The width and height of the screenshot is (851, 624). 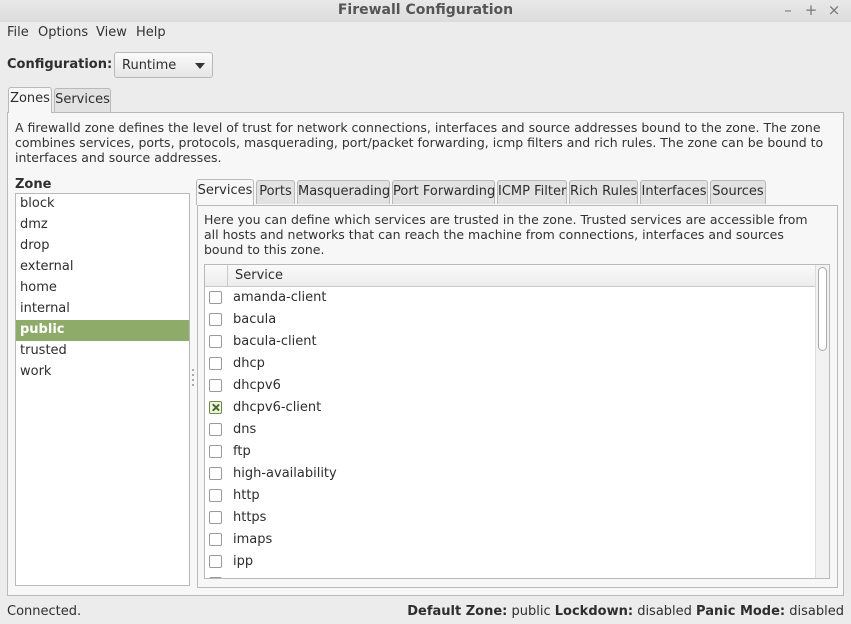 I want to click on table-row-partial, so click(x=510, y=575).